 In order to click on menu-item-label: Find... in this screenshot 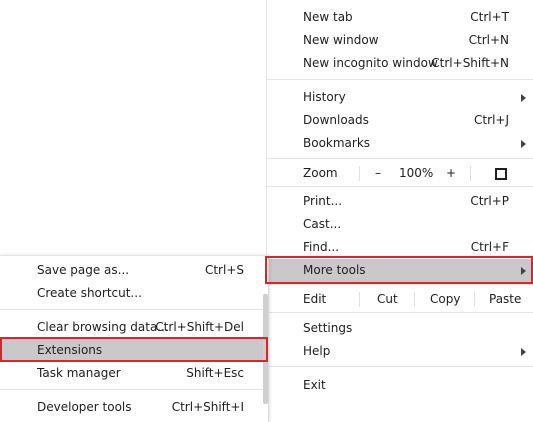, I will do `click(321, 247)`.